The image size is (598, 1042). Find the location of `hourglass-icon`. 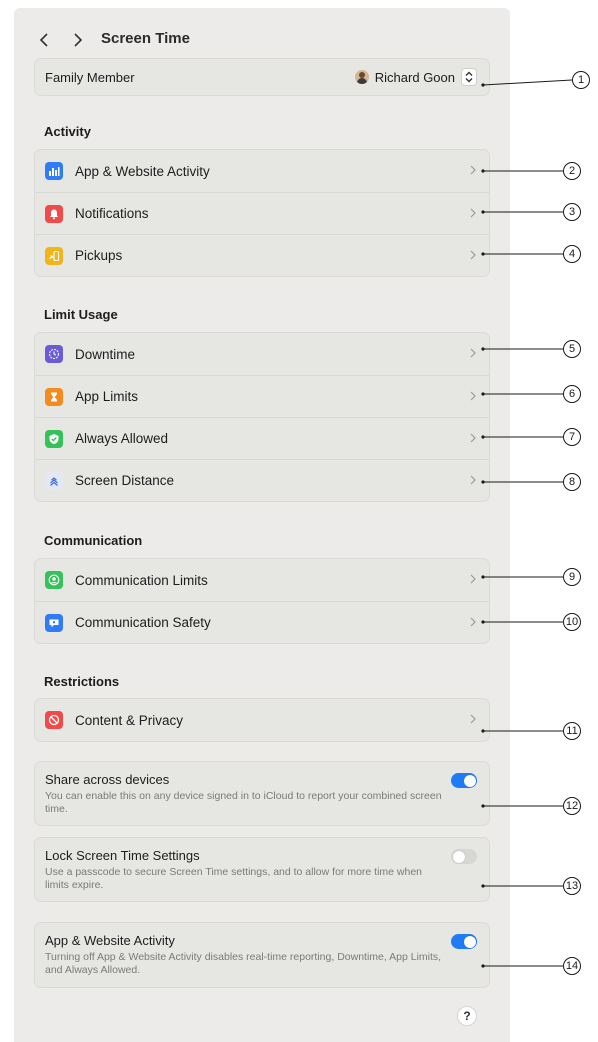

hourglass-icon is located at coordinates (54, 396).